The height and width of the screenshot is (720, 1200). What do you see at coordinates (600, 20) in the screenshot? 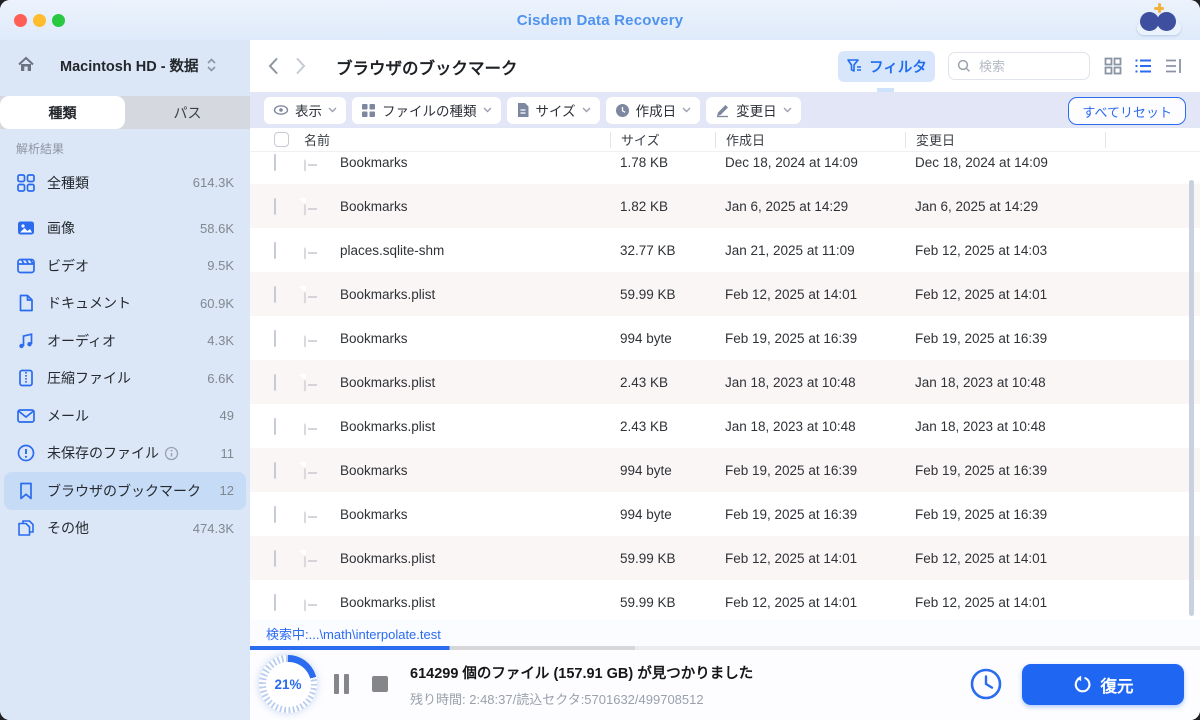
I see `app-title: Cisdem Data Recovery` at bounding box center [600, 20].